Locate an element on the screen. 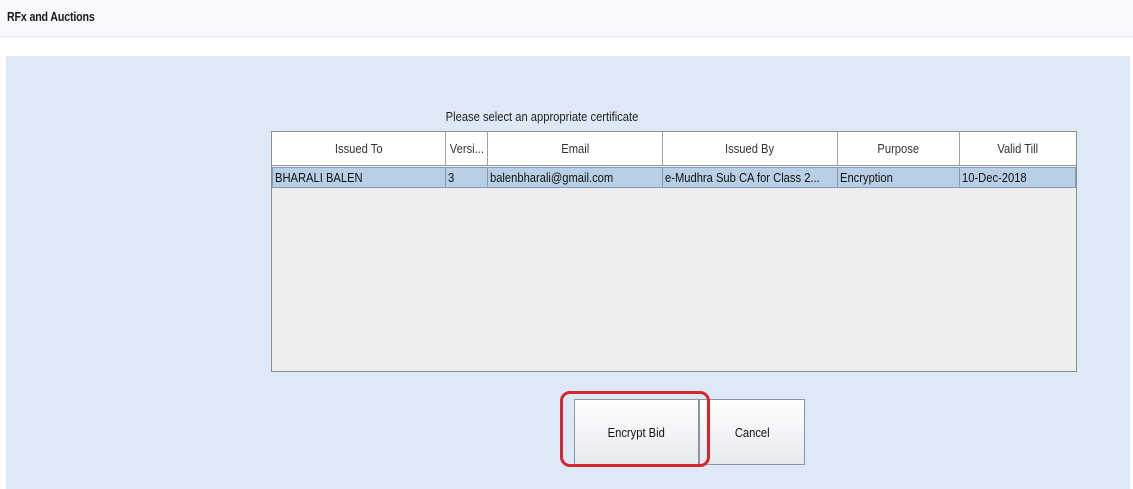  column-header-issued-by: Issued By is located at coordinates (750, 148).